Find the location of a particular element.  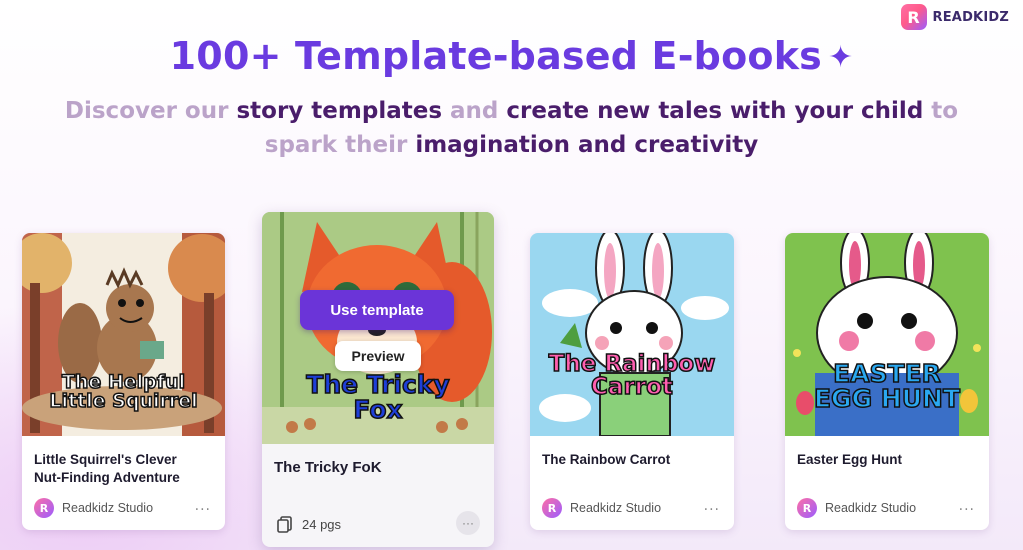

cover-image: The Tricky Fox Use template Preview is located at coordinates (378, 328).